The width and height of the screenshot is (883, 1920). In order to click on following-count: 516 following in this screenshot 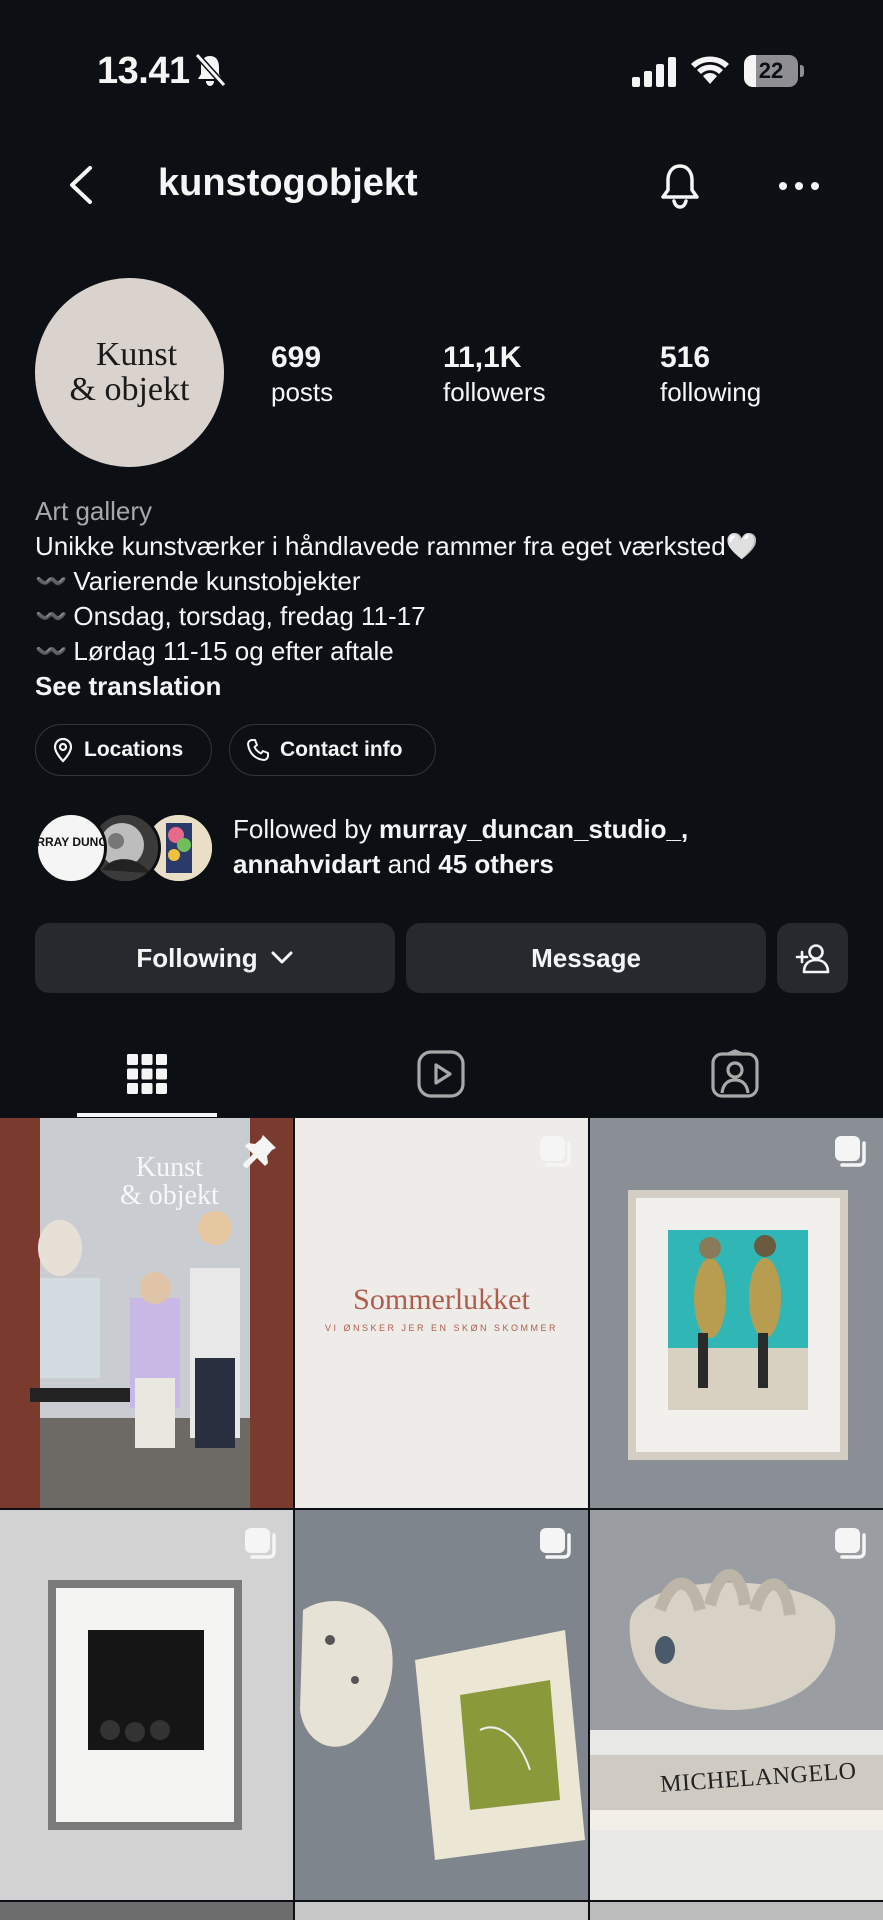, I will do `click(710, 374)`.